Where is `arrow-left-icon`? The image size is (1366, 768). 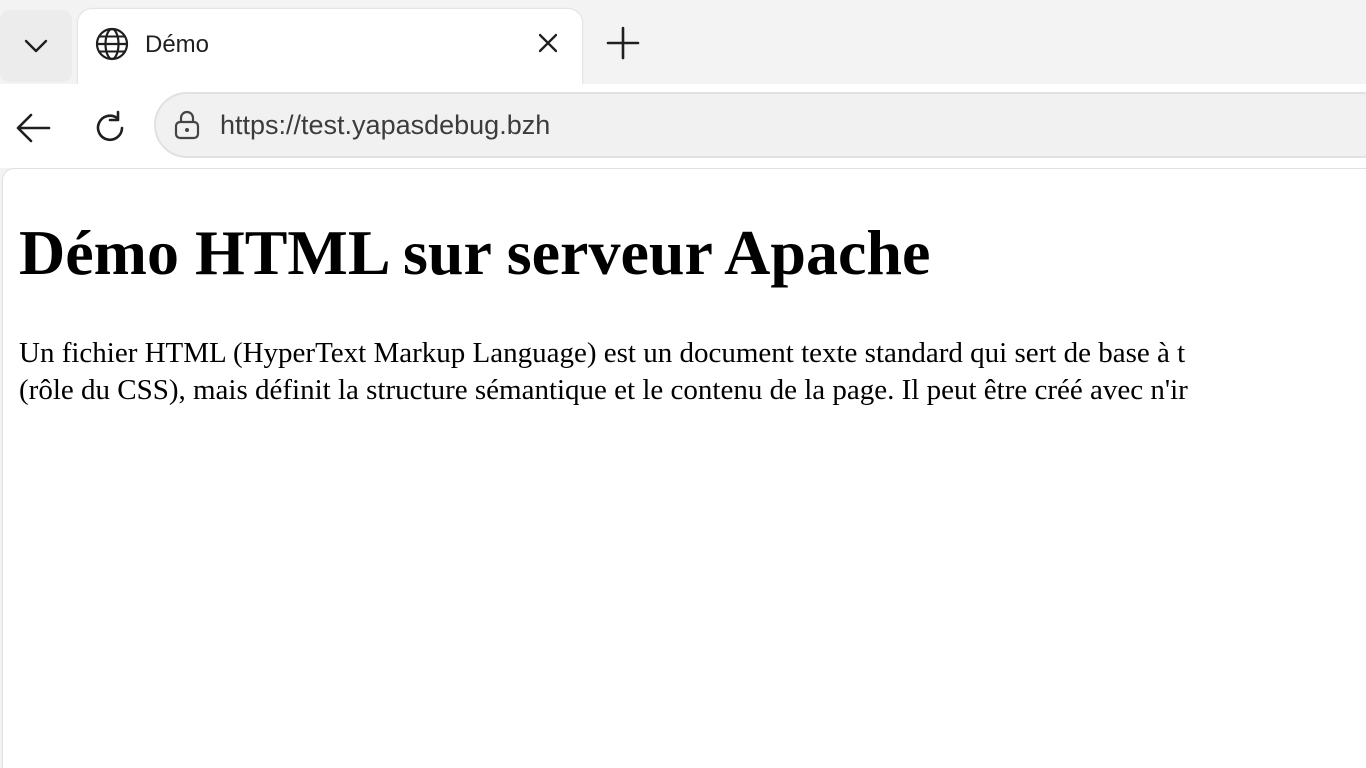
arrow-left-icon is located at coordinates (33, 128).